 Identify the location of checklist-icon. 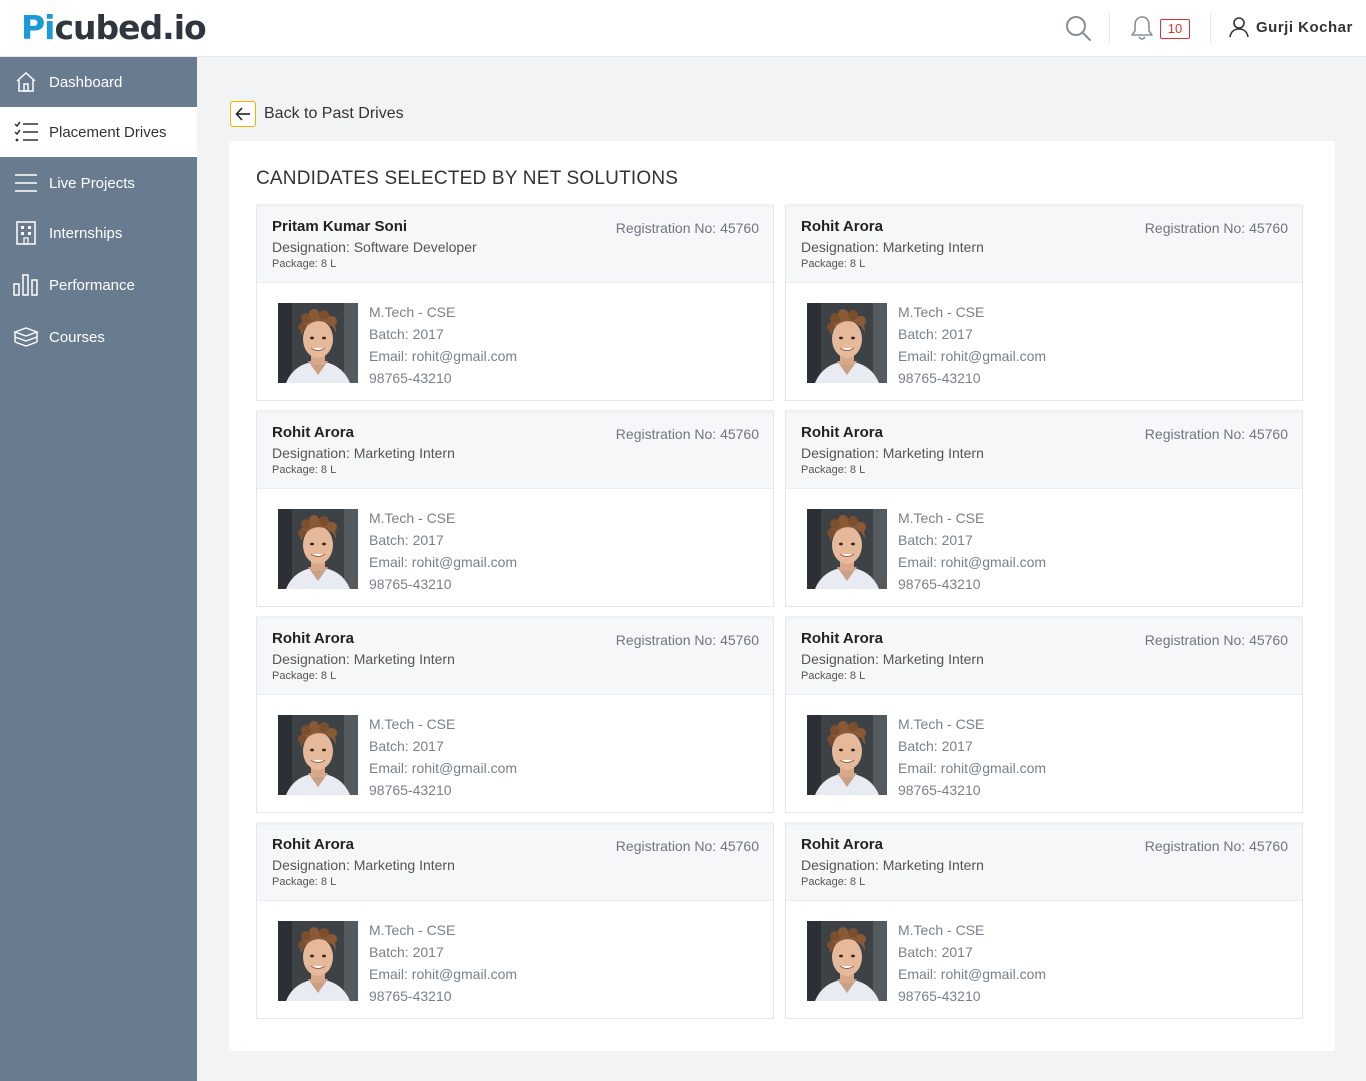
(26, 132).